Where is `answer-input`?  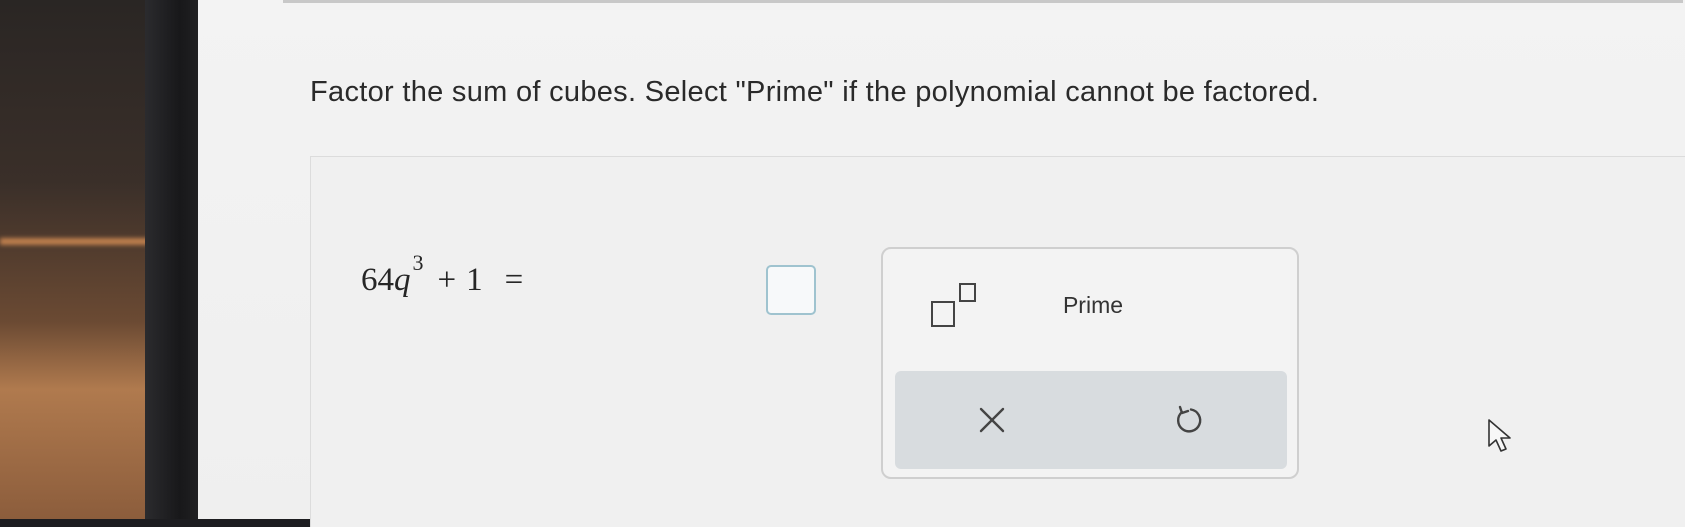 answer-input is located at coordinates (791, 290).